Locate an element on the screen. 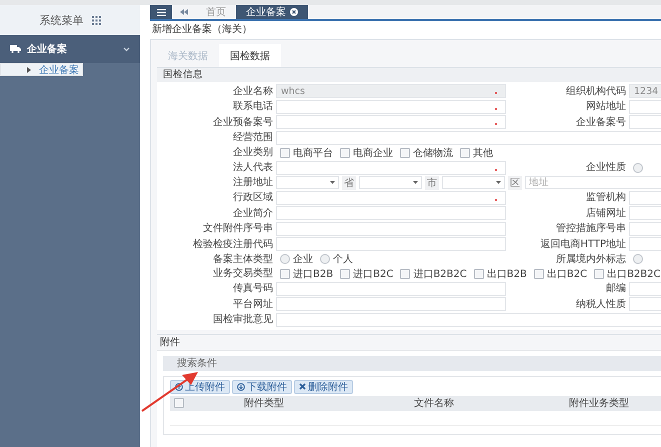  field-label: 网站地址 is located at coordinates (605, 106).